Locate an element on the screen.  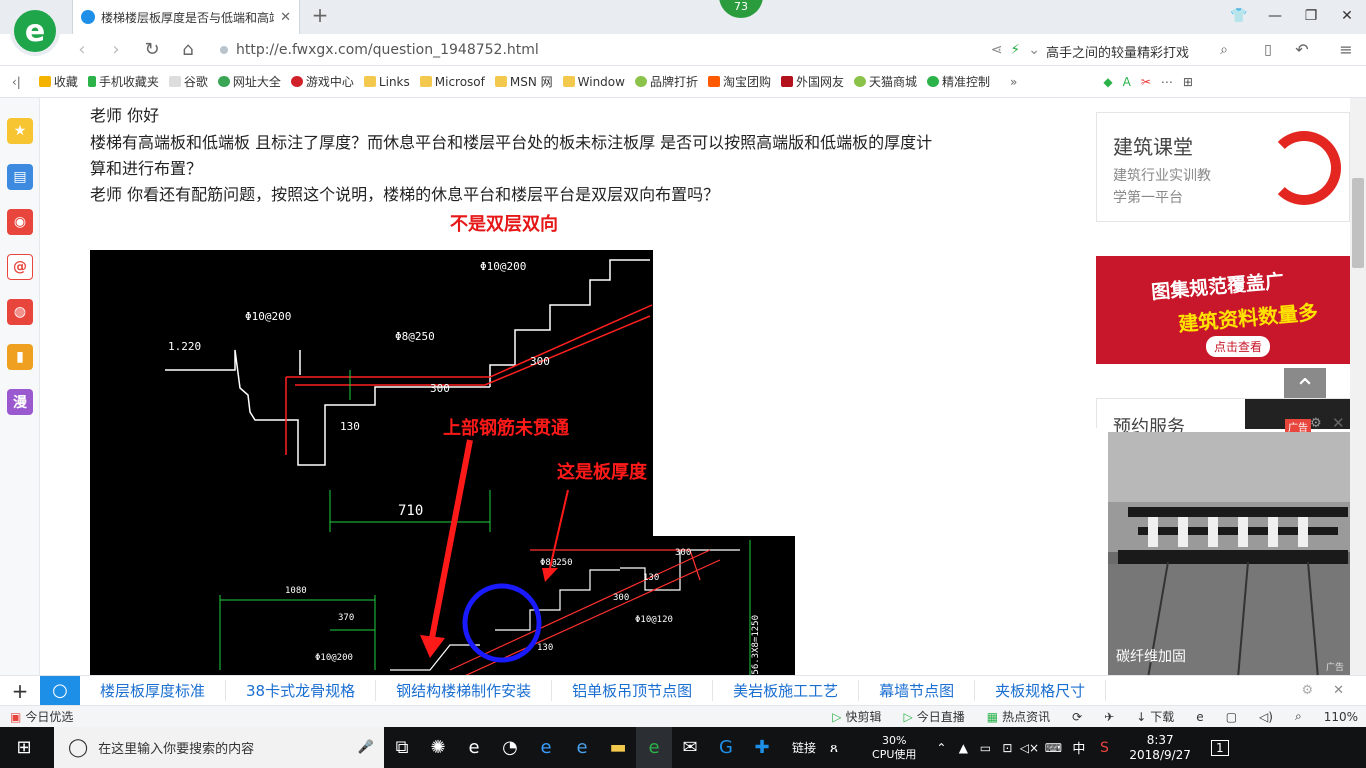
related-link: 楼层板厚度标准 is located at coordinates (153, 690).